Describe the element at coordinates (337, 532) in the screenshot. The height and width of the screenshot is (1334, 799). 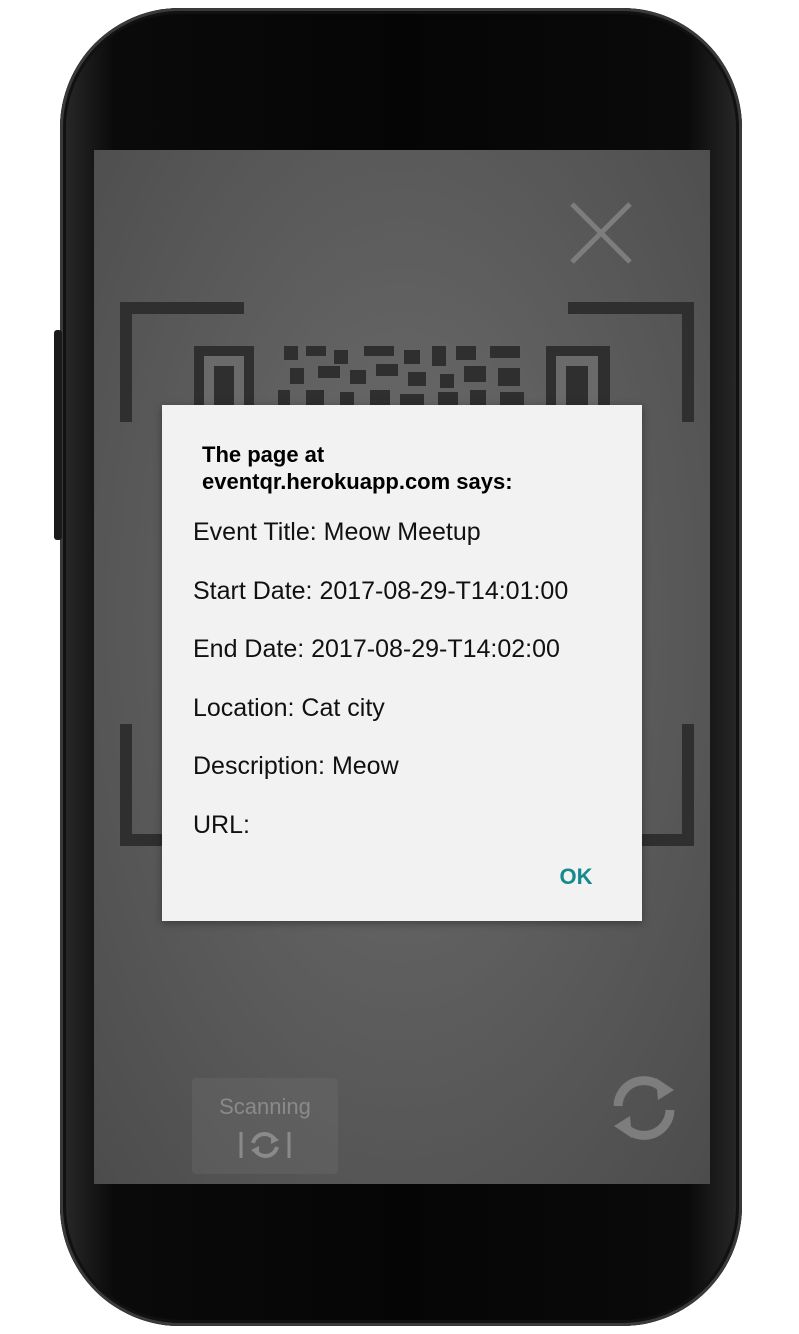
I see `event-title-line: Event Title: Meow Meetup` at that location.